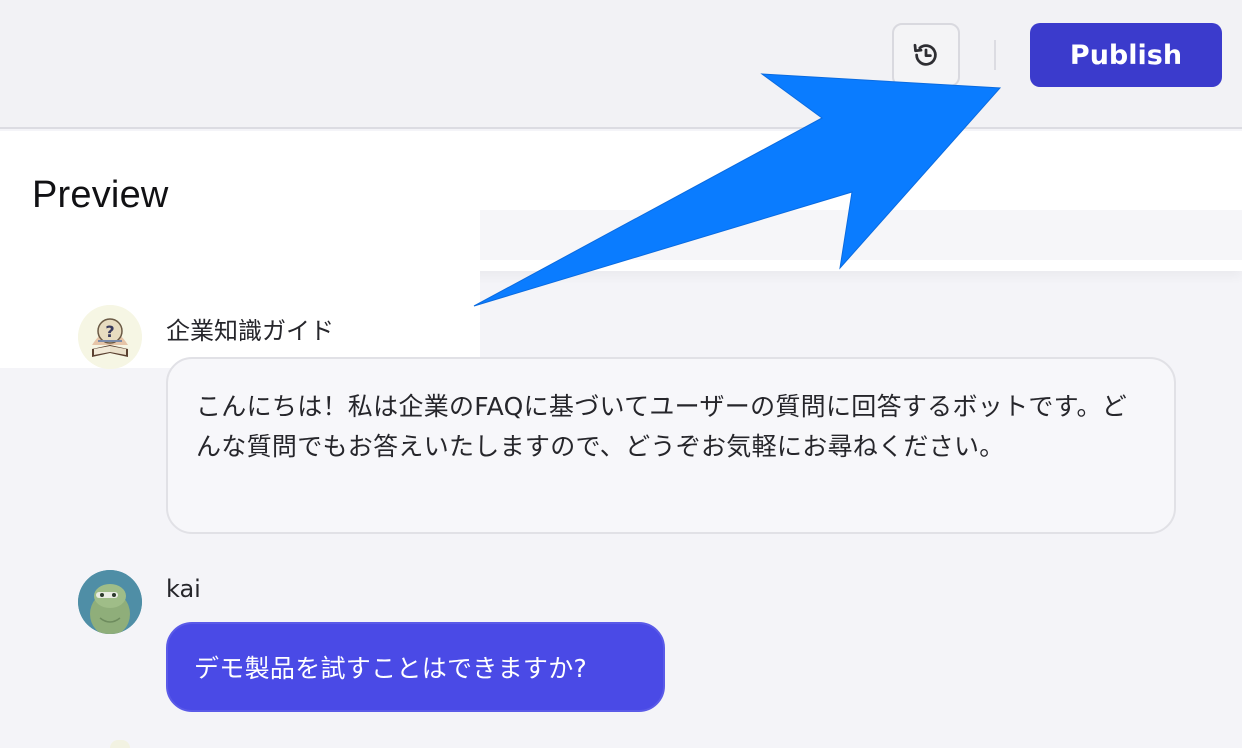 This screenshot has width=1242, height=748. I want to click on user-avatar-icon, so click(110, 602).